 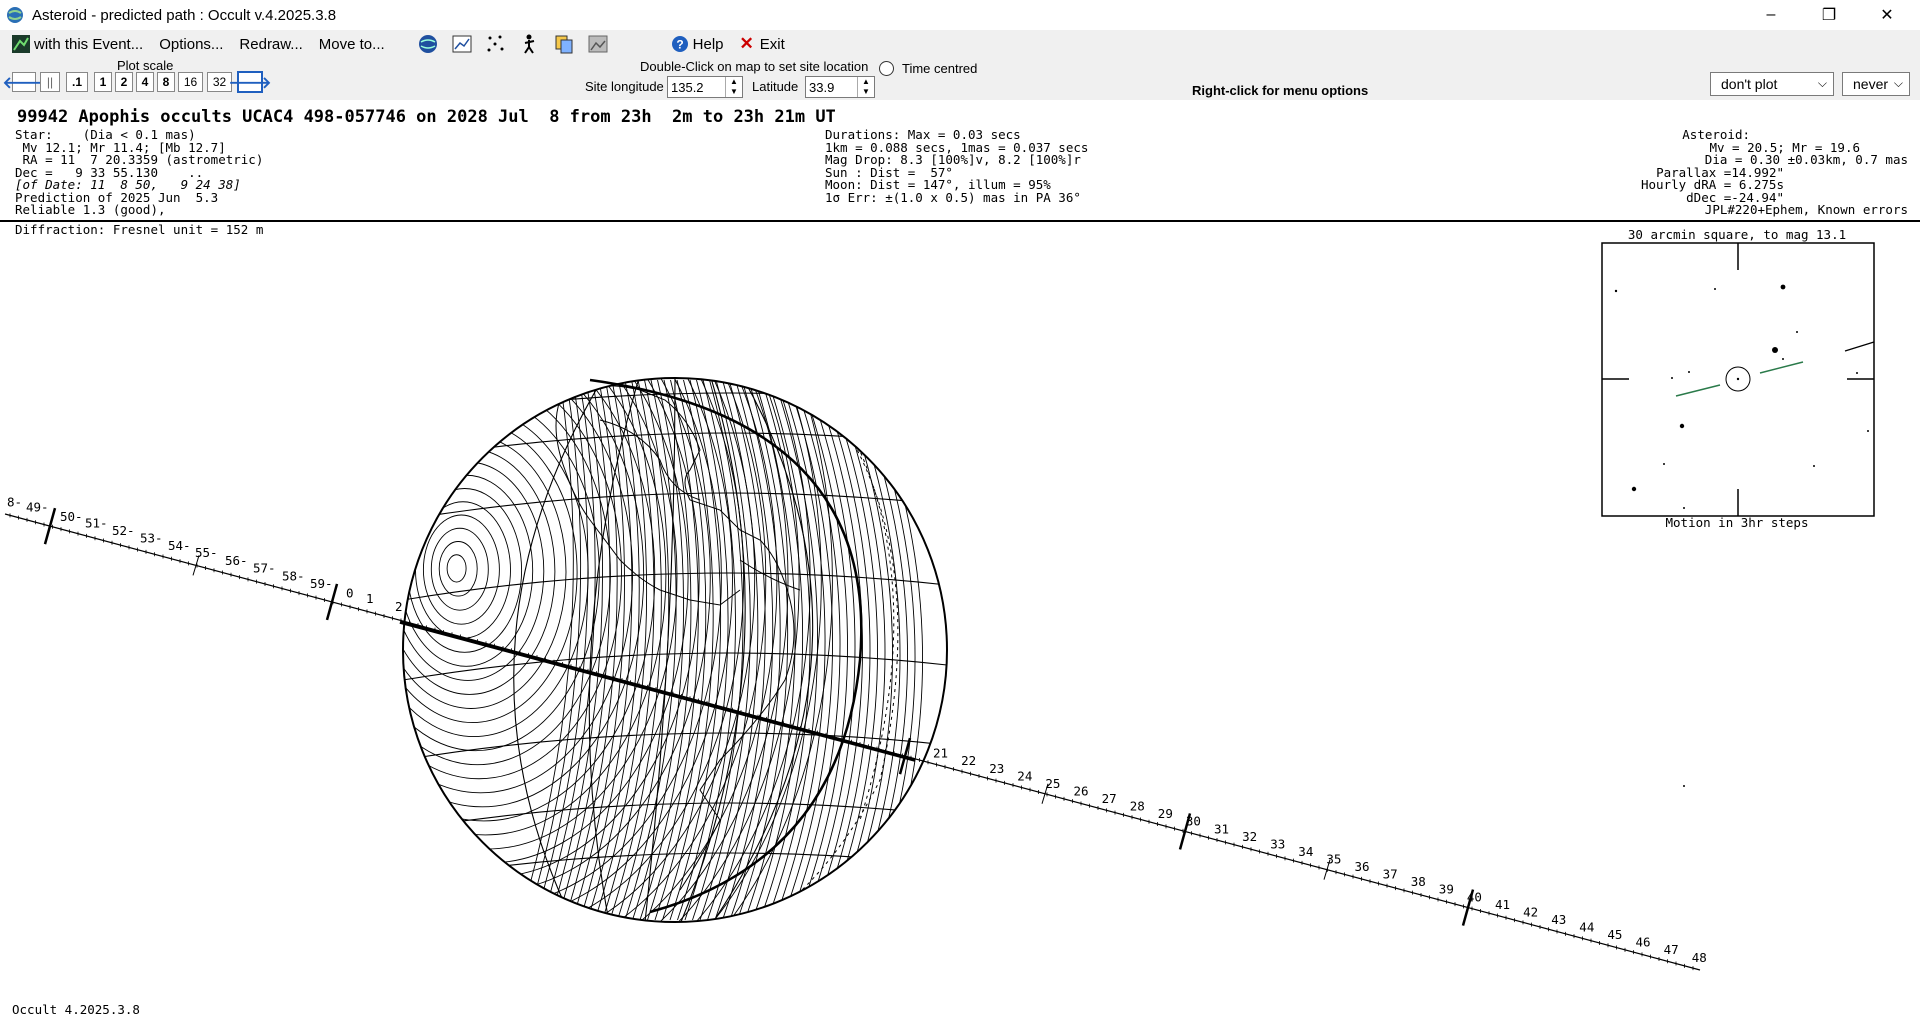 What do you see at coordinates (124, 82) in the screenshot?
I see `scale-button-2: 2` at bounding box center [124, 82].